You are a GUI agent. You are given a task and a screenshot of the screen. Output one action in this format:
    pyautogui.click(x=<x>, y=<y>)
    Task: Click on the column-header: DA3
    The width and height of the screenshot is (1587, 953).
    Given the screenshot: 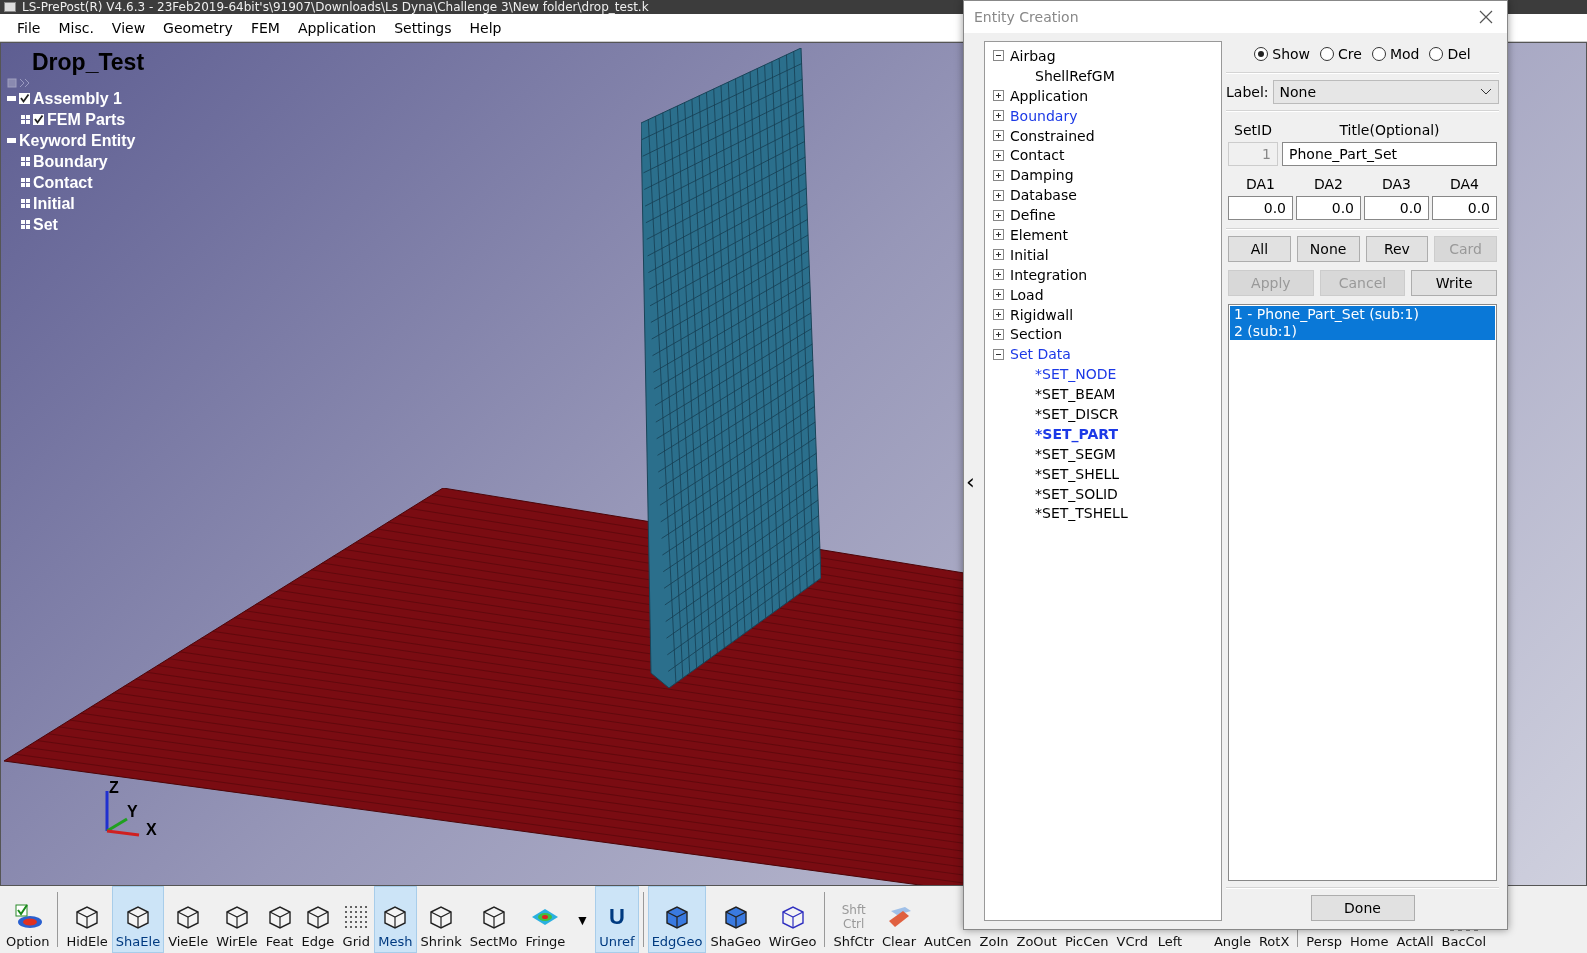 What is the action you would take?
    pyautogui.click(x=1396, y=184)
    